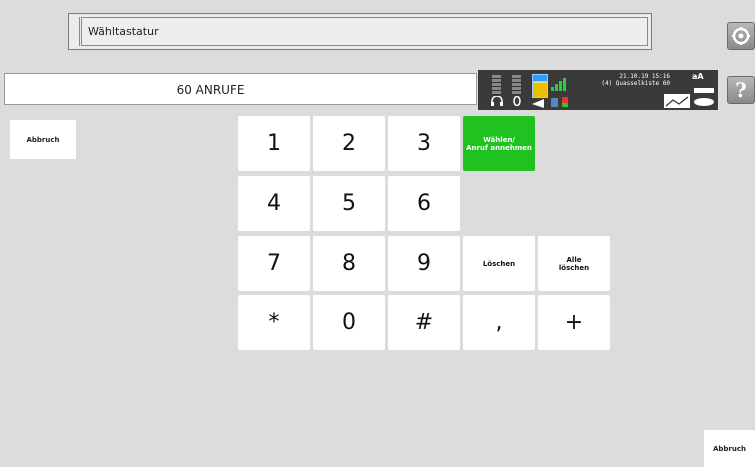 Image resolution: width=755 pixels, height=467 pixels. I want to click on device-icon, so click(559, 102).